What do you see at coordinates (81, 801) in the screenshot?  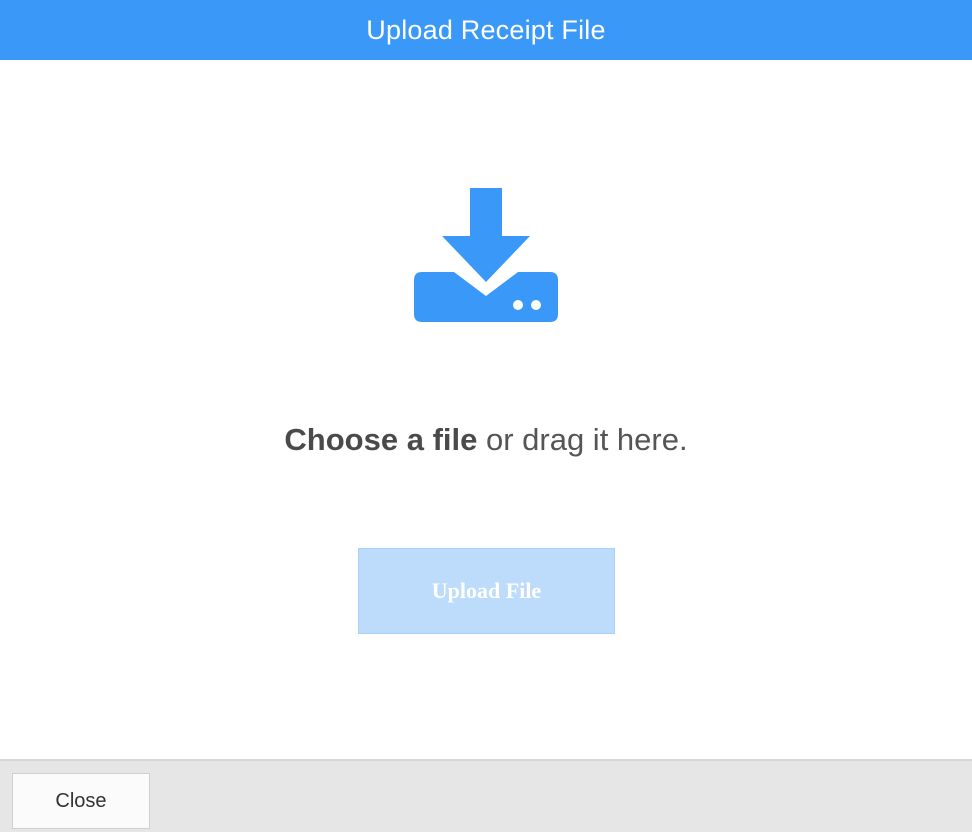 I see `close-button: Close` at bounding box center [81, 801].